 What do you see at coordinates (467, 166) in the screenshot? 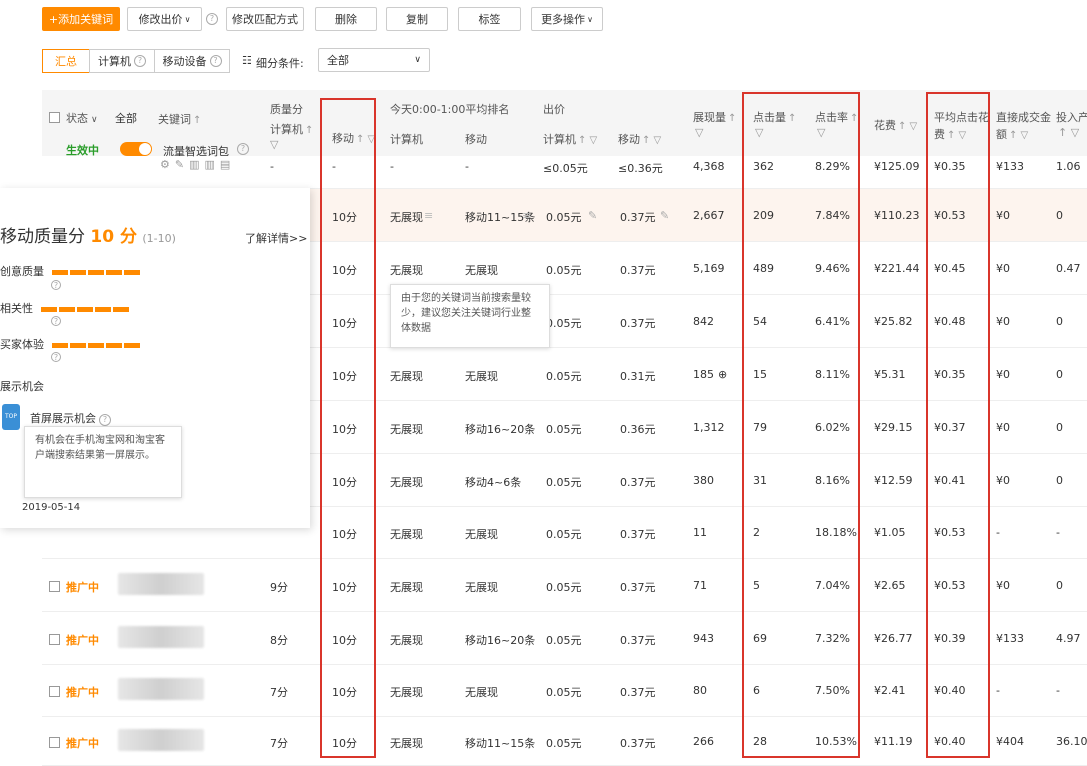
I see `pkg-rank-mobile: -` at bounding box center [467, 166].